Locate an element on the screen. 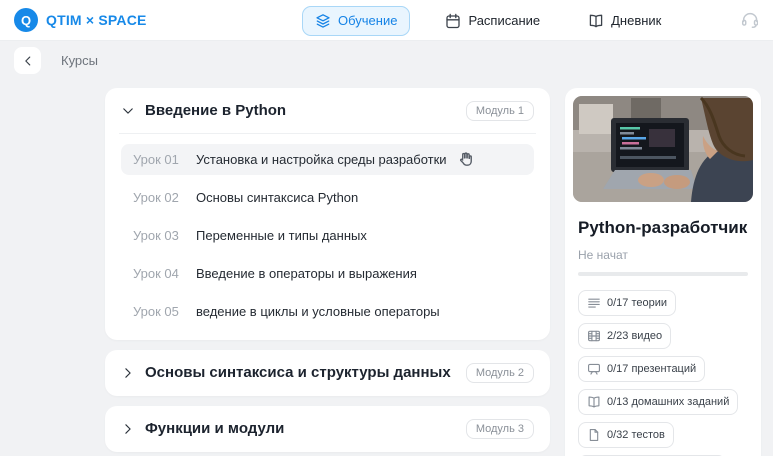  book-icon is located at coordinates (596, 20).